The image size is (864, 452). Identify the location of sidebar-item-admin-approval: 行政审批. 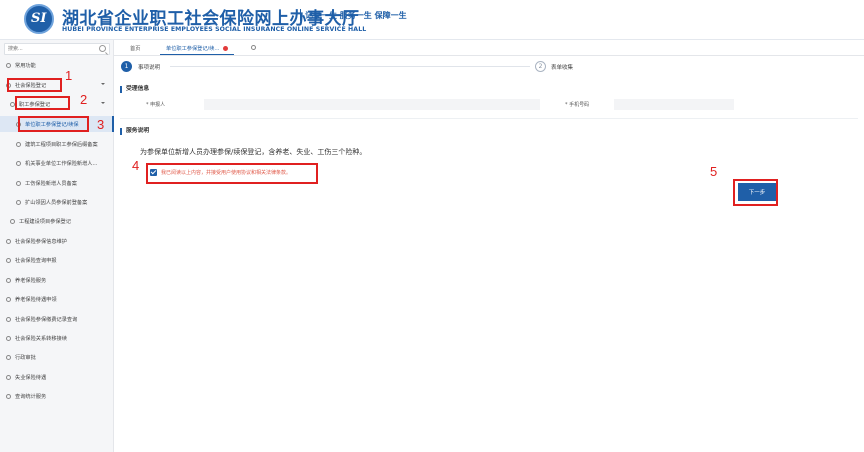
(56, 357).